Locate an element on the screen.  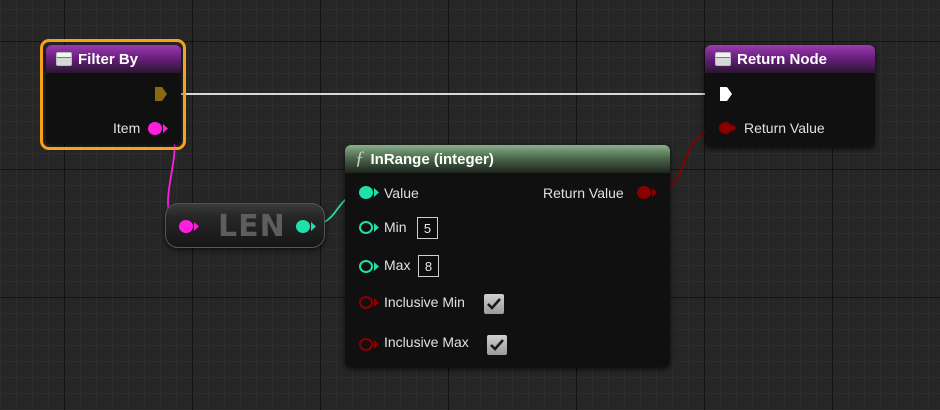
inclusive-max-label: Inclusive Max is located at coordinates (426, 342).